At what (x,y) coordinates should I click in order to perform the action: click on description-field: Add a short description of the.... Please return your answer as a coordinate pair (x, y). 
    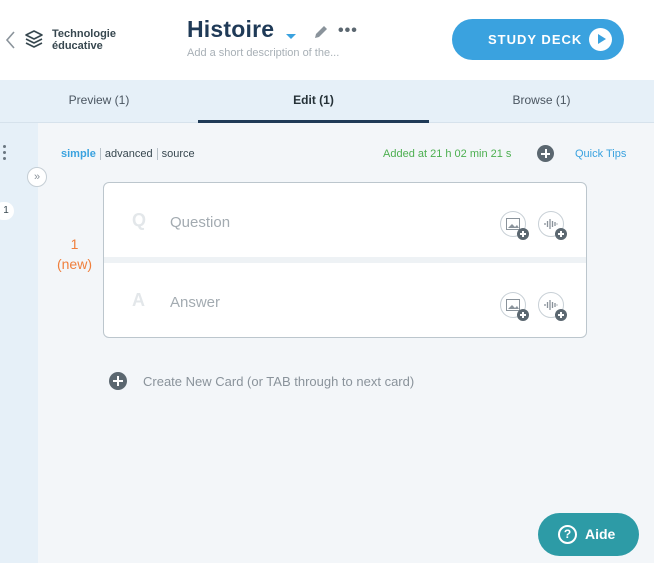
    Looking at the image, I should click on (263, 53).